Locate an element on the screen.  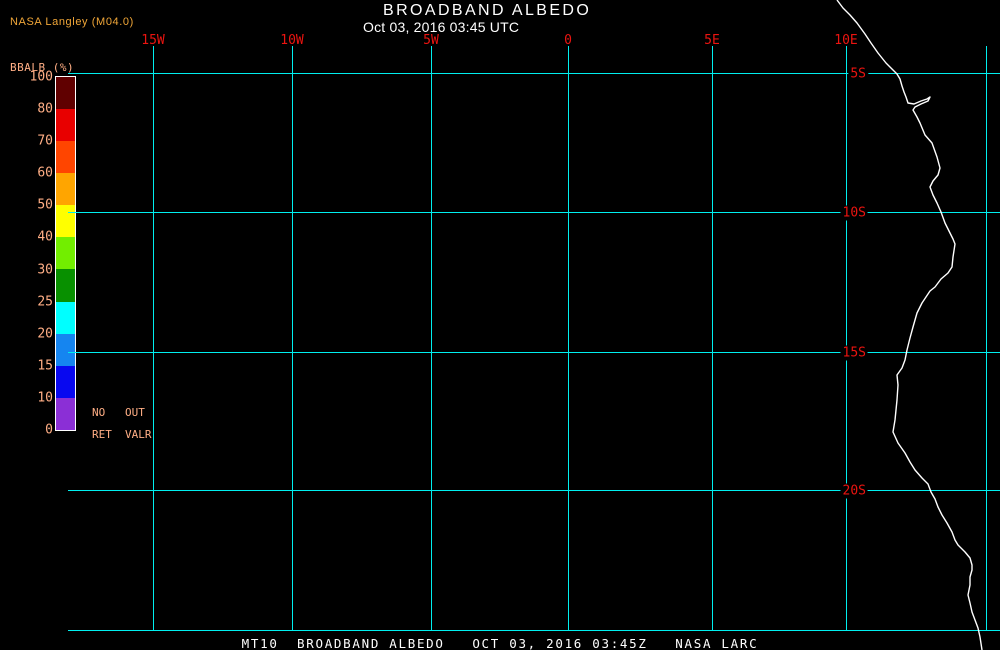
latitude-label: 5S is located at coordinates (858, 74).